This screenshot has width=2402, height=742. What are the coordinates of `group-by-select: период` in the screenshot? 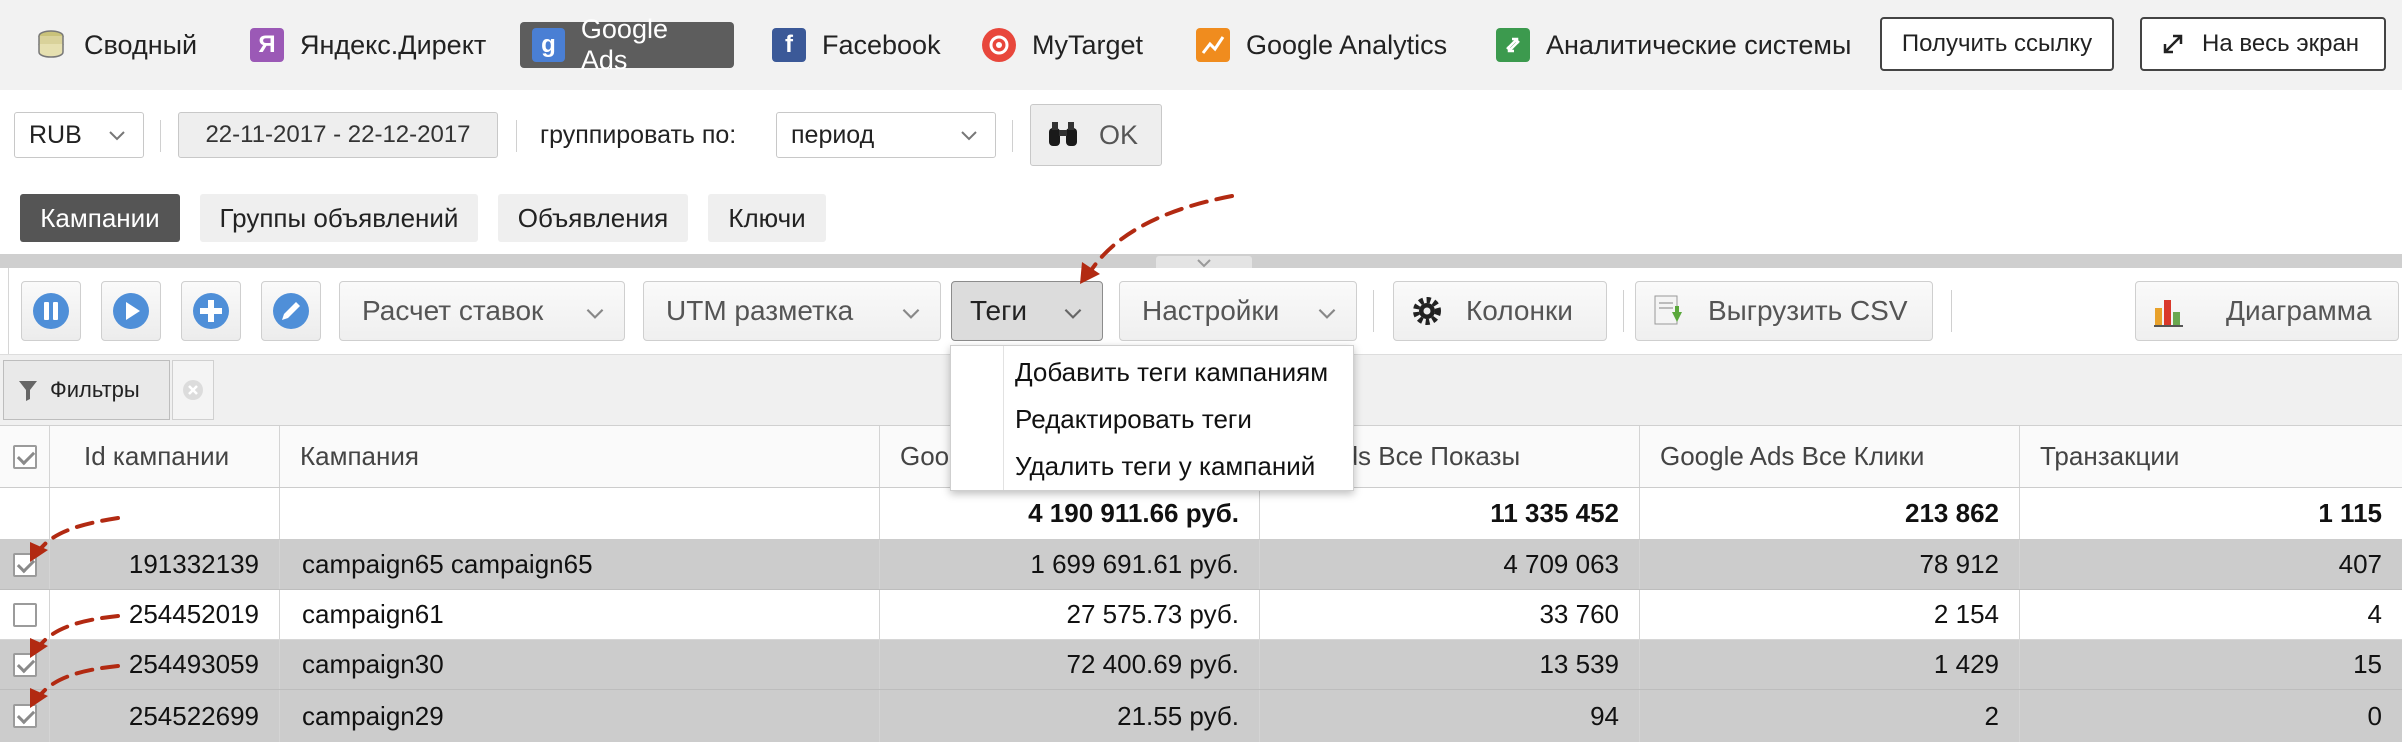 It's located at (886, 135).